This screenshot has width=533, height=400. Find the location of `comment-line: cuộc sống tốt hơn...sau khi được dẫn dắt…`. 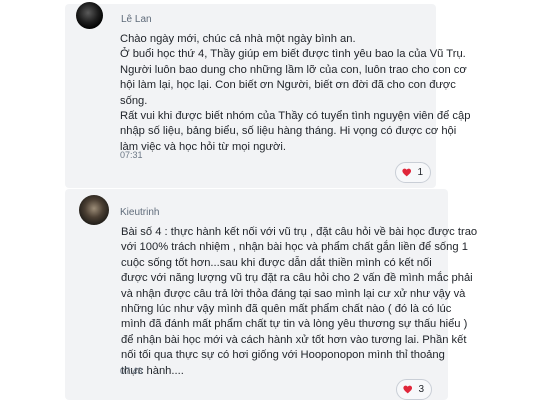

comment-line: cuộc sống tốt hơn...sau khi được dẫn dắt… is located at coordinates (276, 262).